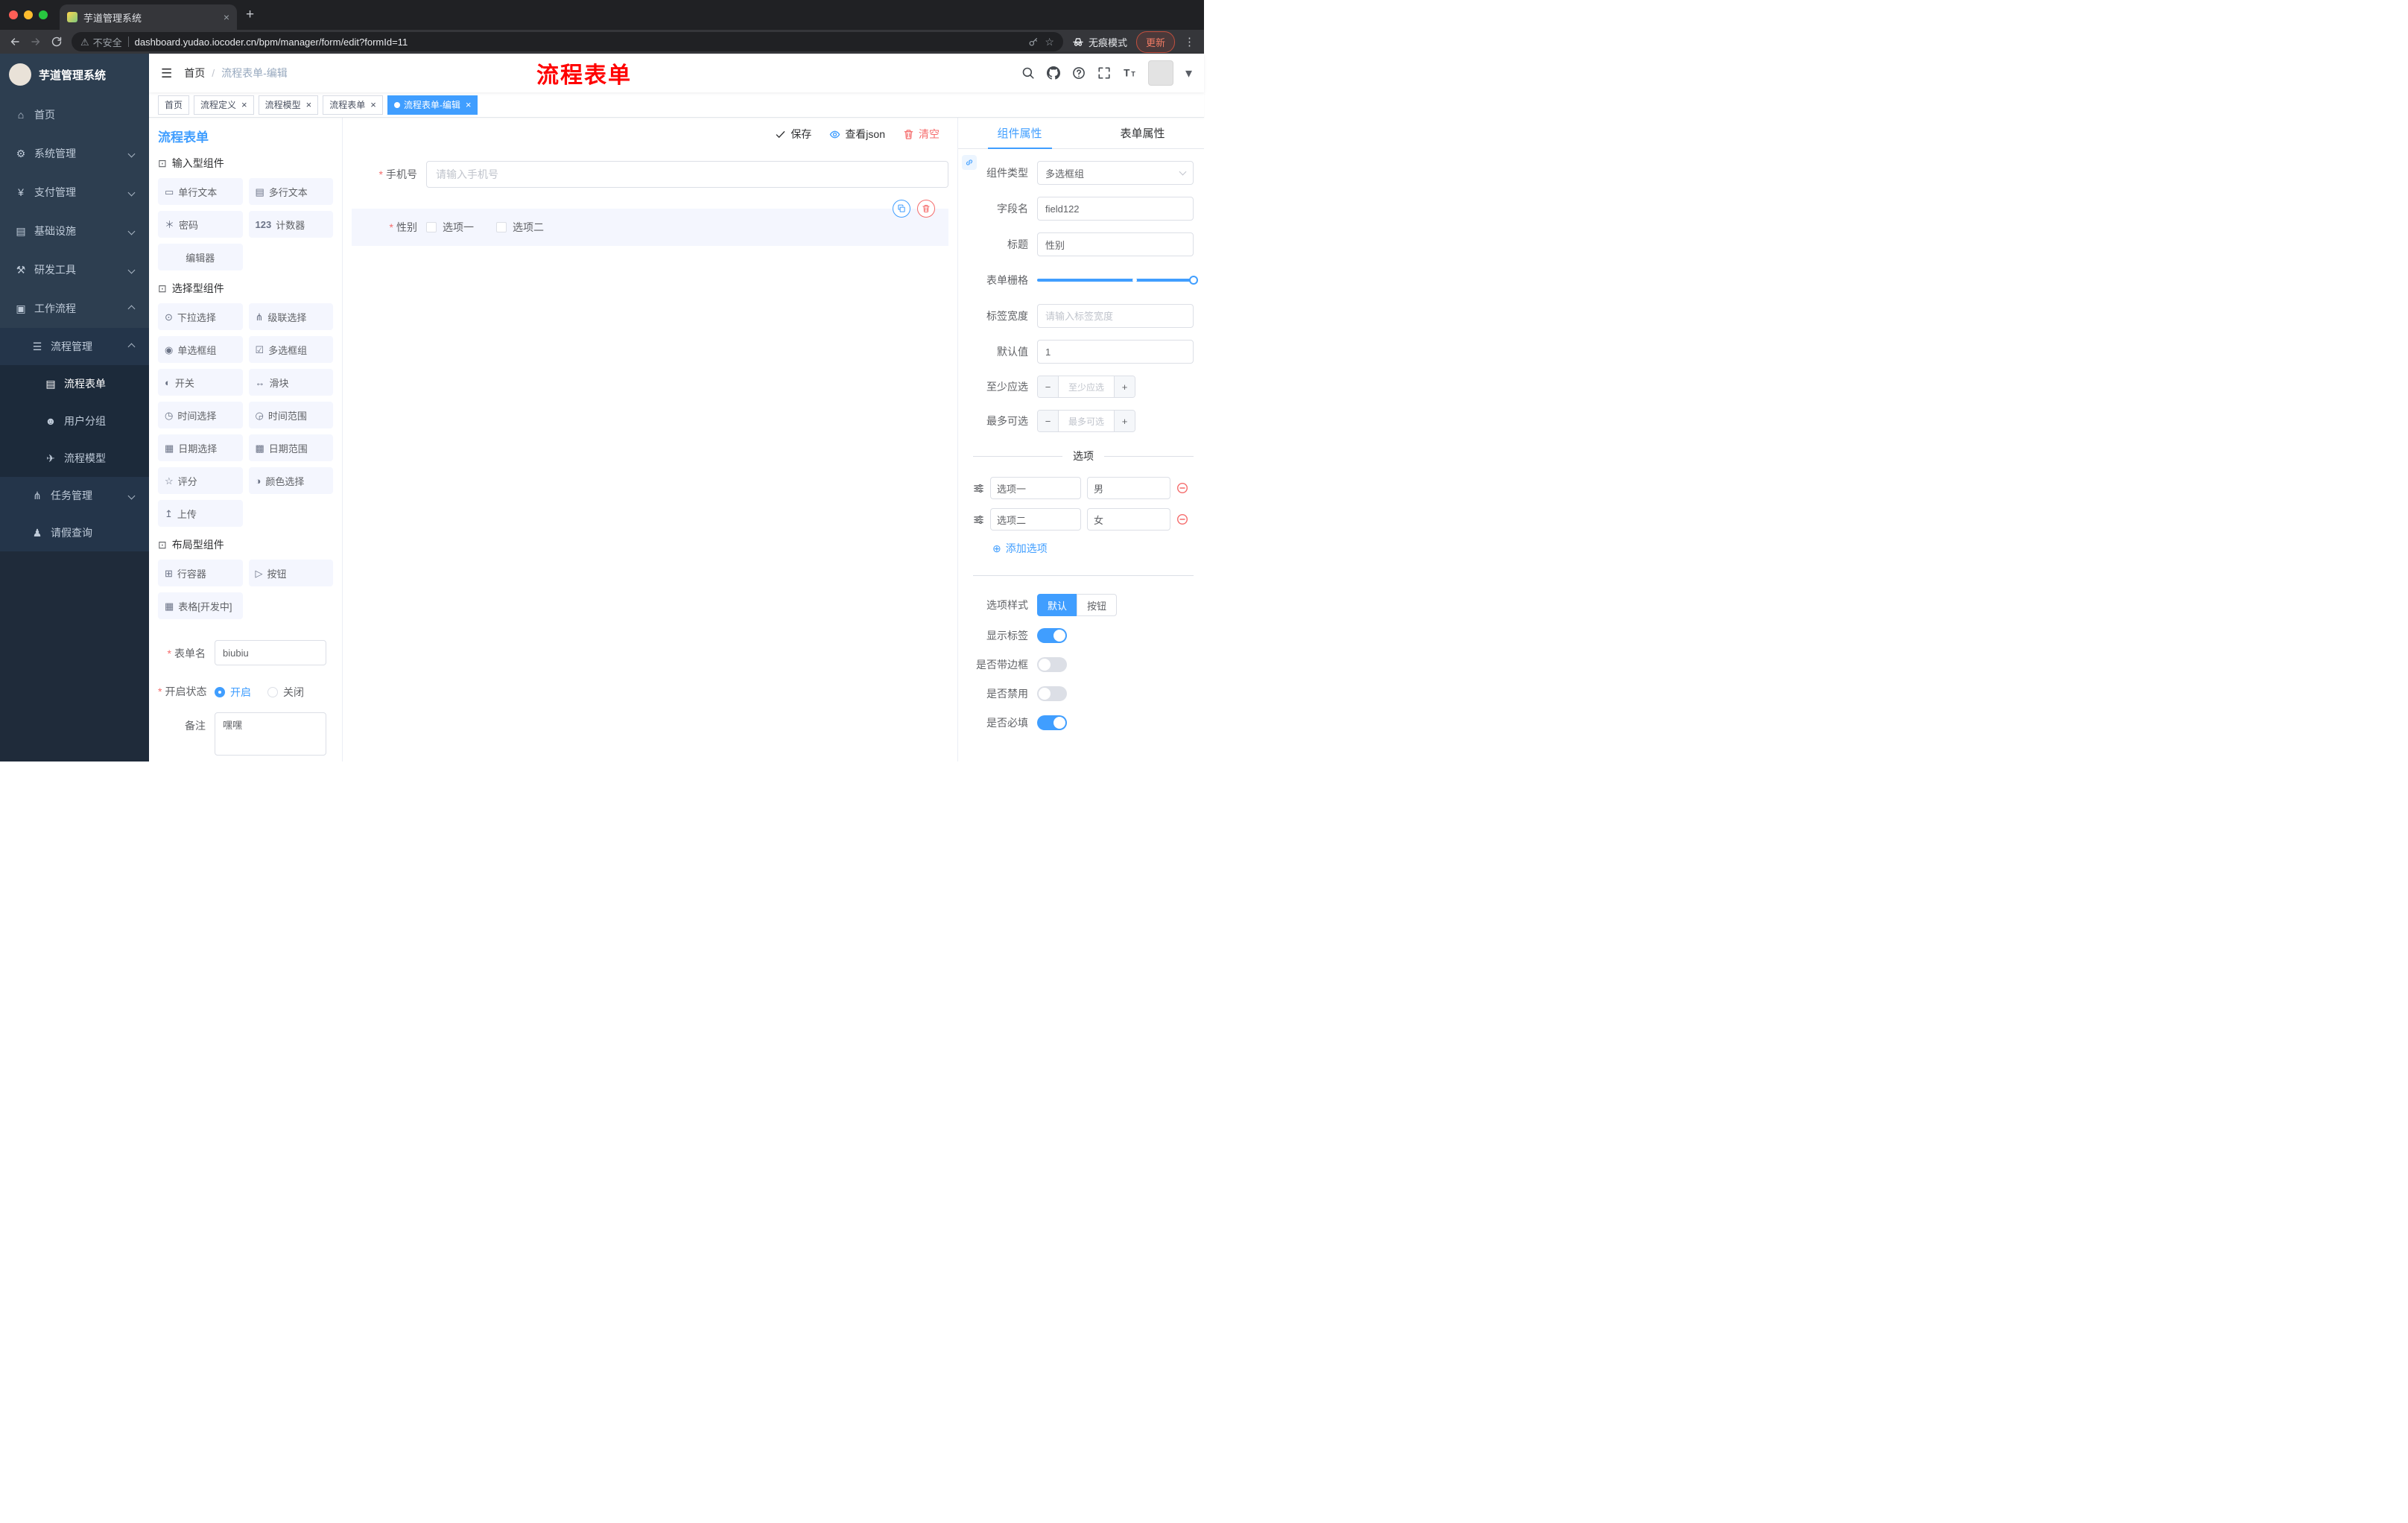 This screenshot has height=1523, width=2408. I want to click on user-avatar, so click(1160, 73).